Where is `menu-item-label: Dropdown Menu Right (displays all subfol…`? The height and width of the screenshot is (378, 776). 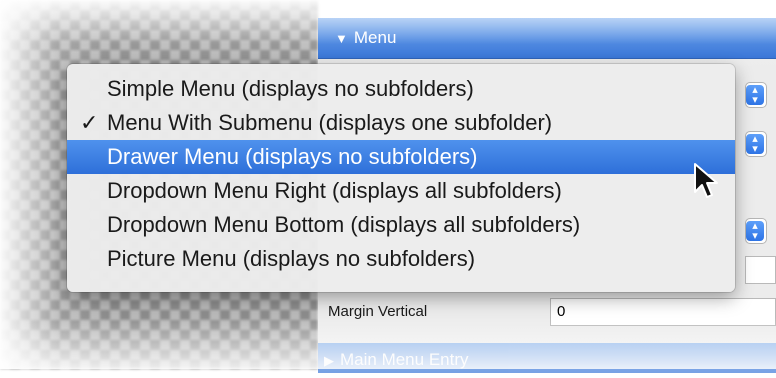
menu-item-label: Dropdown Menu Right (displays all subfol… is located at coordinates (334, 190).